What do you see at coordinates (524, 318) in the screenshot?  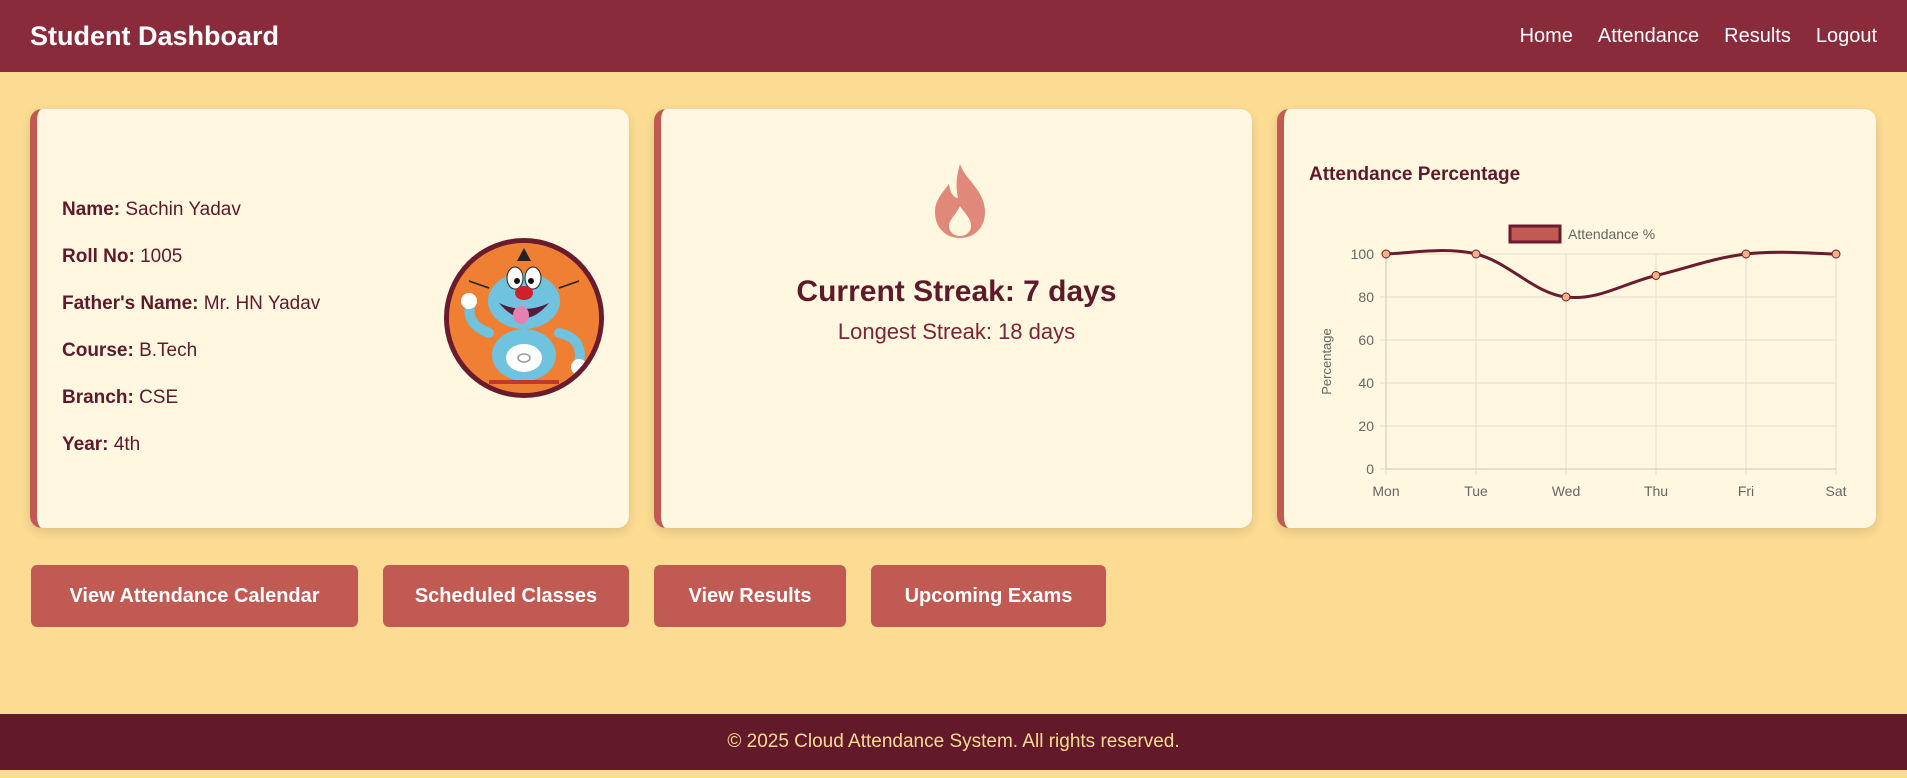 I see `avatar` at bounding box center [524, 318].